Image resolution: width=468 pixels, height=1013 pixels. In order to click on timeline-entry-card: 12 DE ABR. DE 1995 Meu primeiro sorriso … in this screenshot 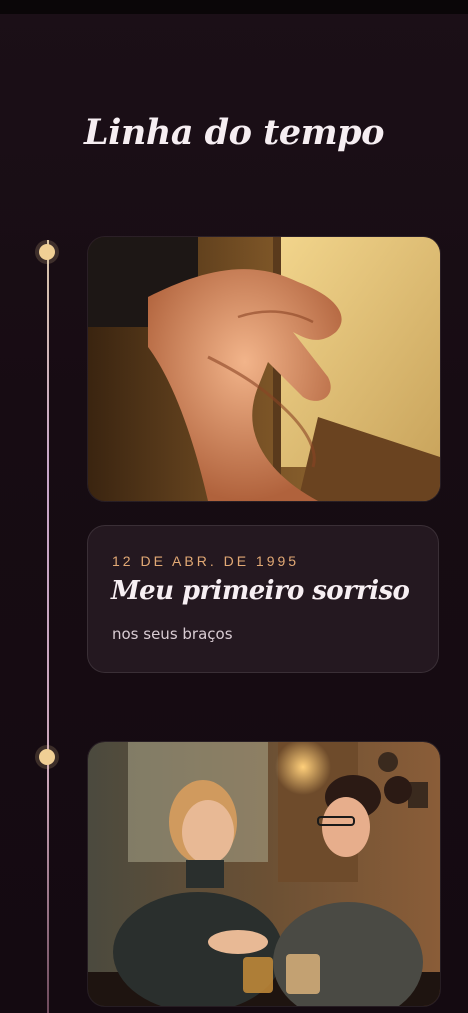, I will do `click(263, 599)`.